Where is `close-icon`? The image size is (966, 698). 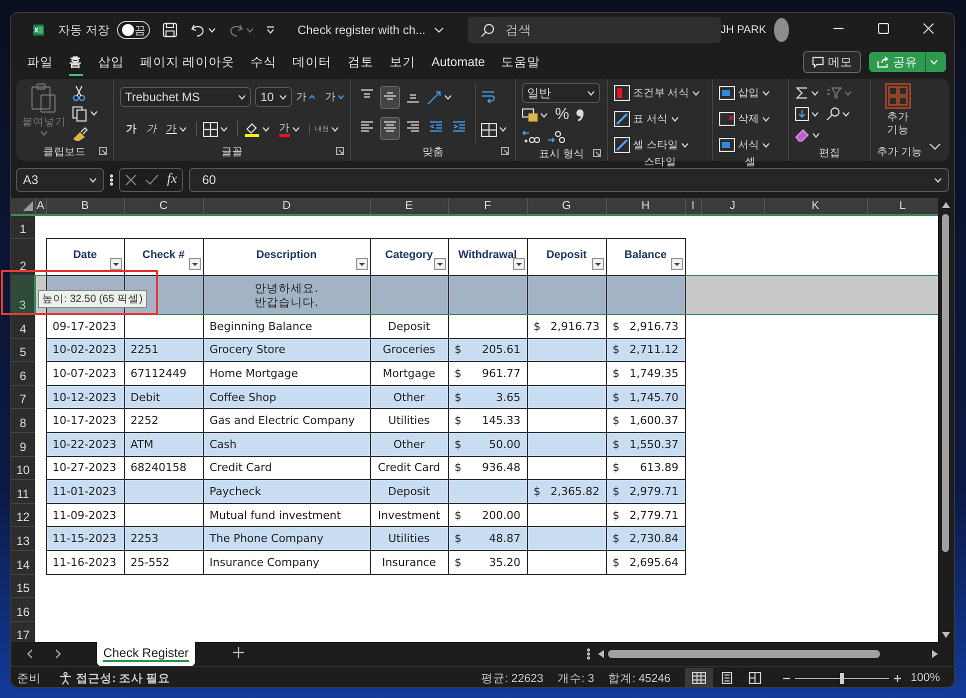
close-icon is located at coordinates (928, 28).